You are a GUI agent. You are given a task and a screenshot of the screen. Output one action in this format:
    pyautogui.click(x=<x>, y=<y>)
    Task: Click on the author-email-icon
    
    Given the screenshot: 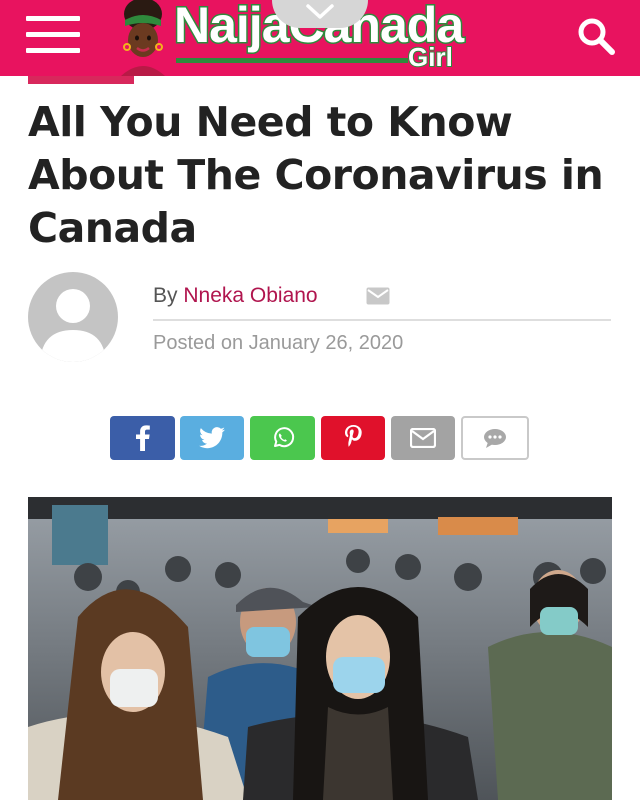 What is the action you would take?
    pyautogui.click(x=378, y=296)
    